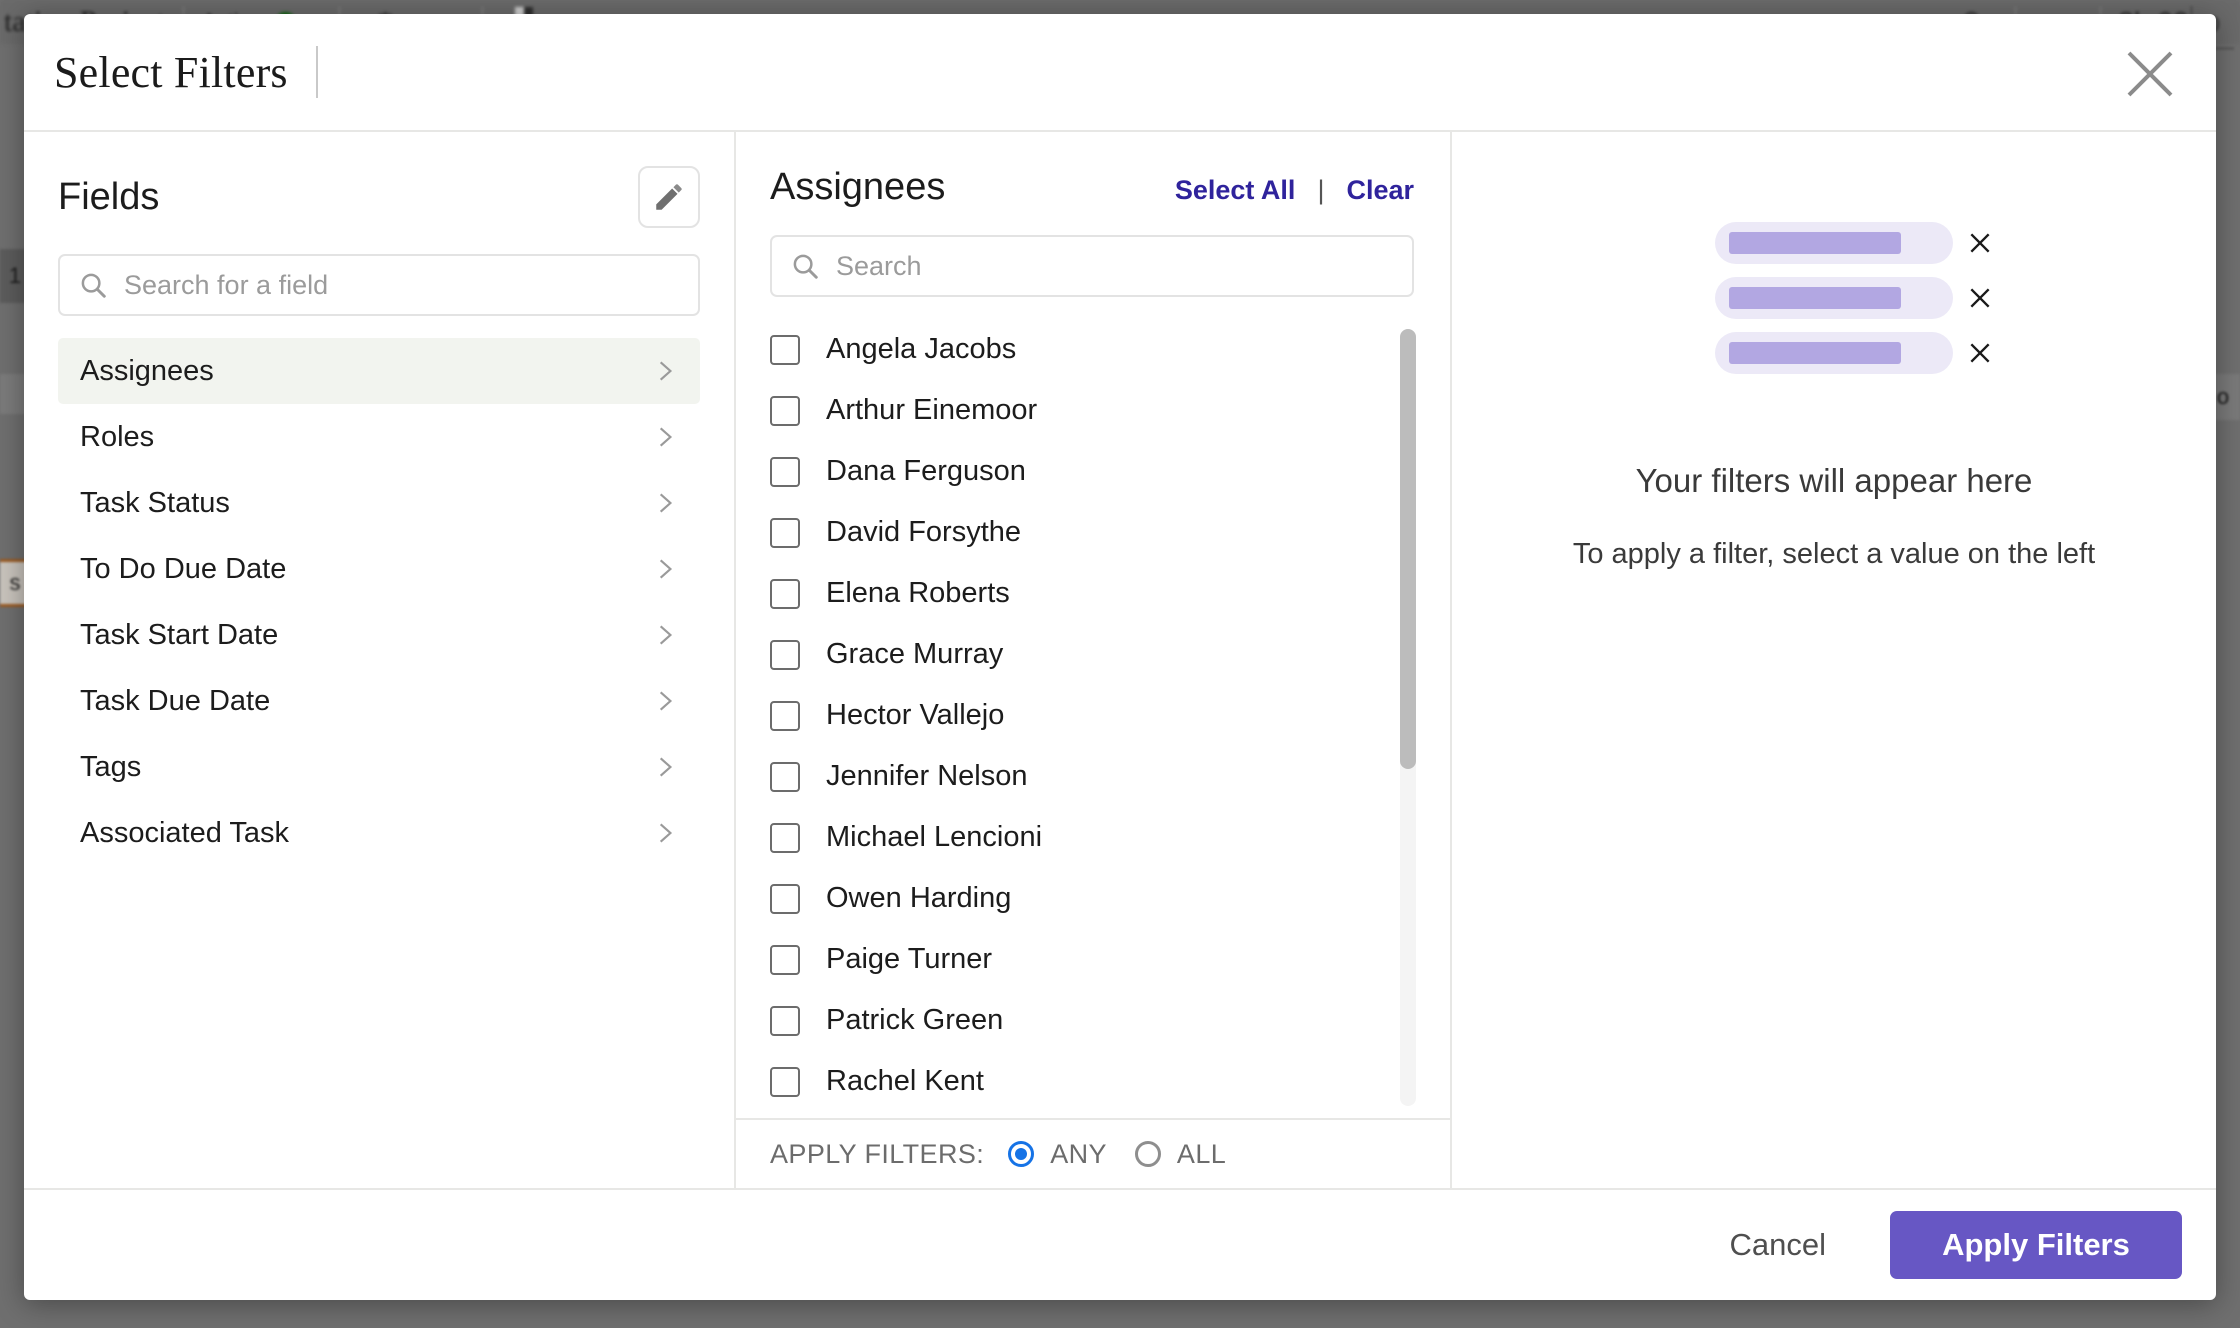 The height and width of the screenshot is (1328, 2240). I want to click on assignee-name: Patrick Green, so click(915, 1020).